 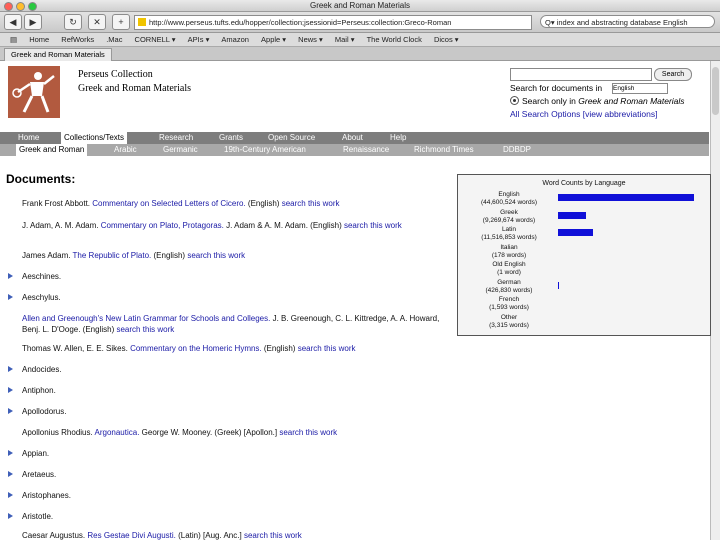 What do you see at coordinates (32, 6) in the screenshot?
I see `zoom-window-button` at bounding box center [32, 6].